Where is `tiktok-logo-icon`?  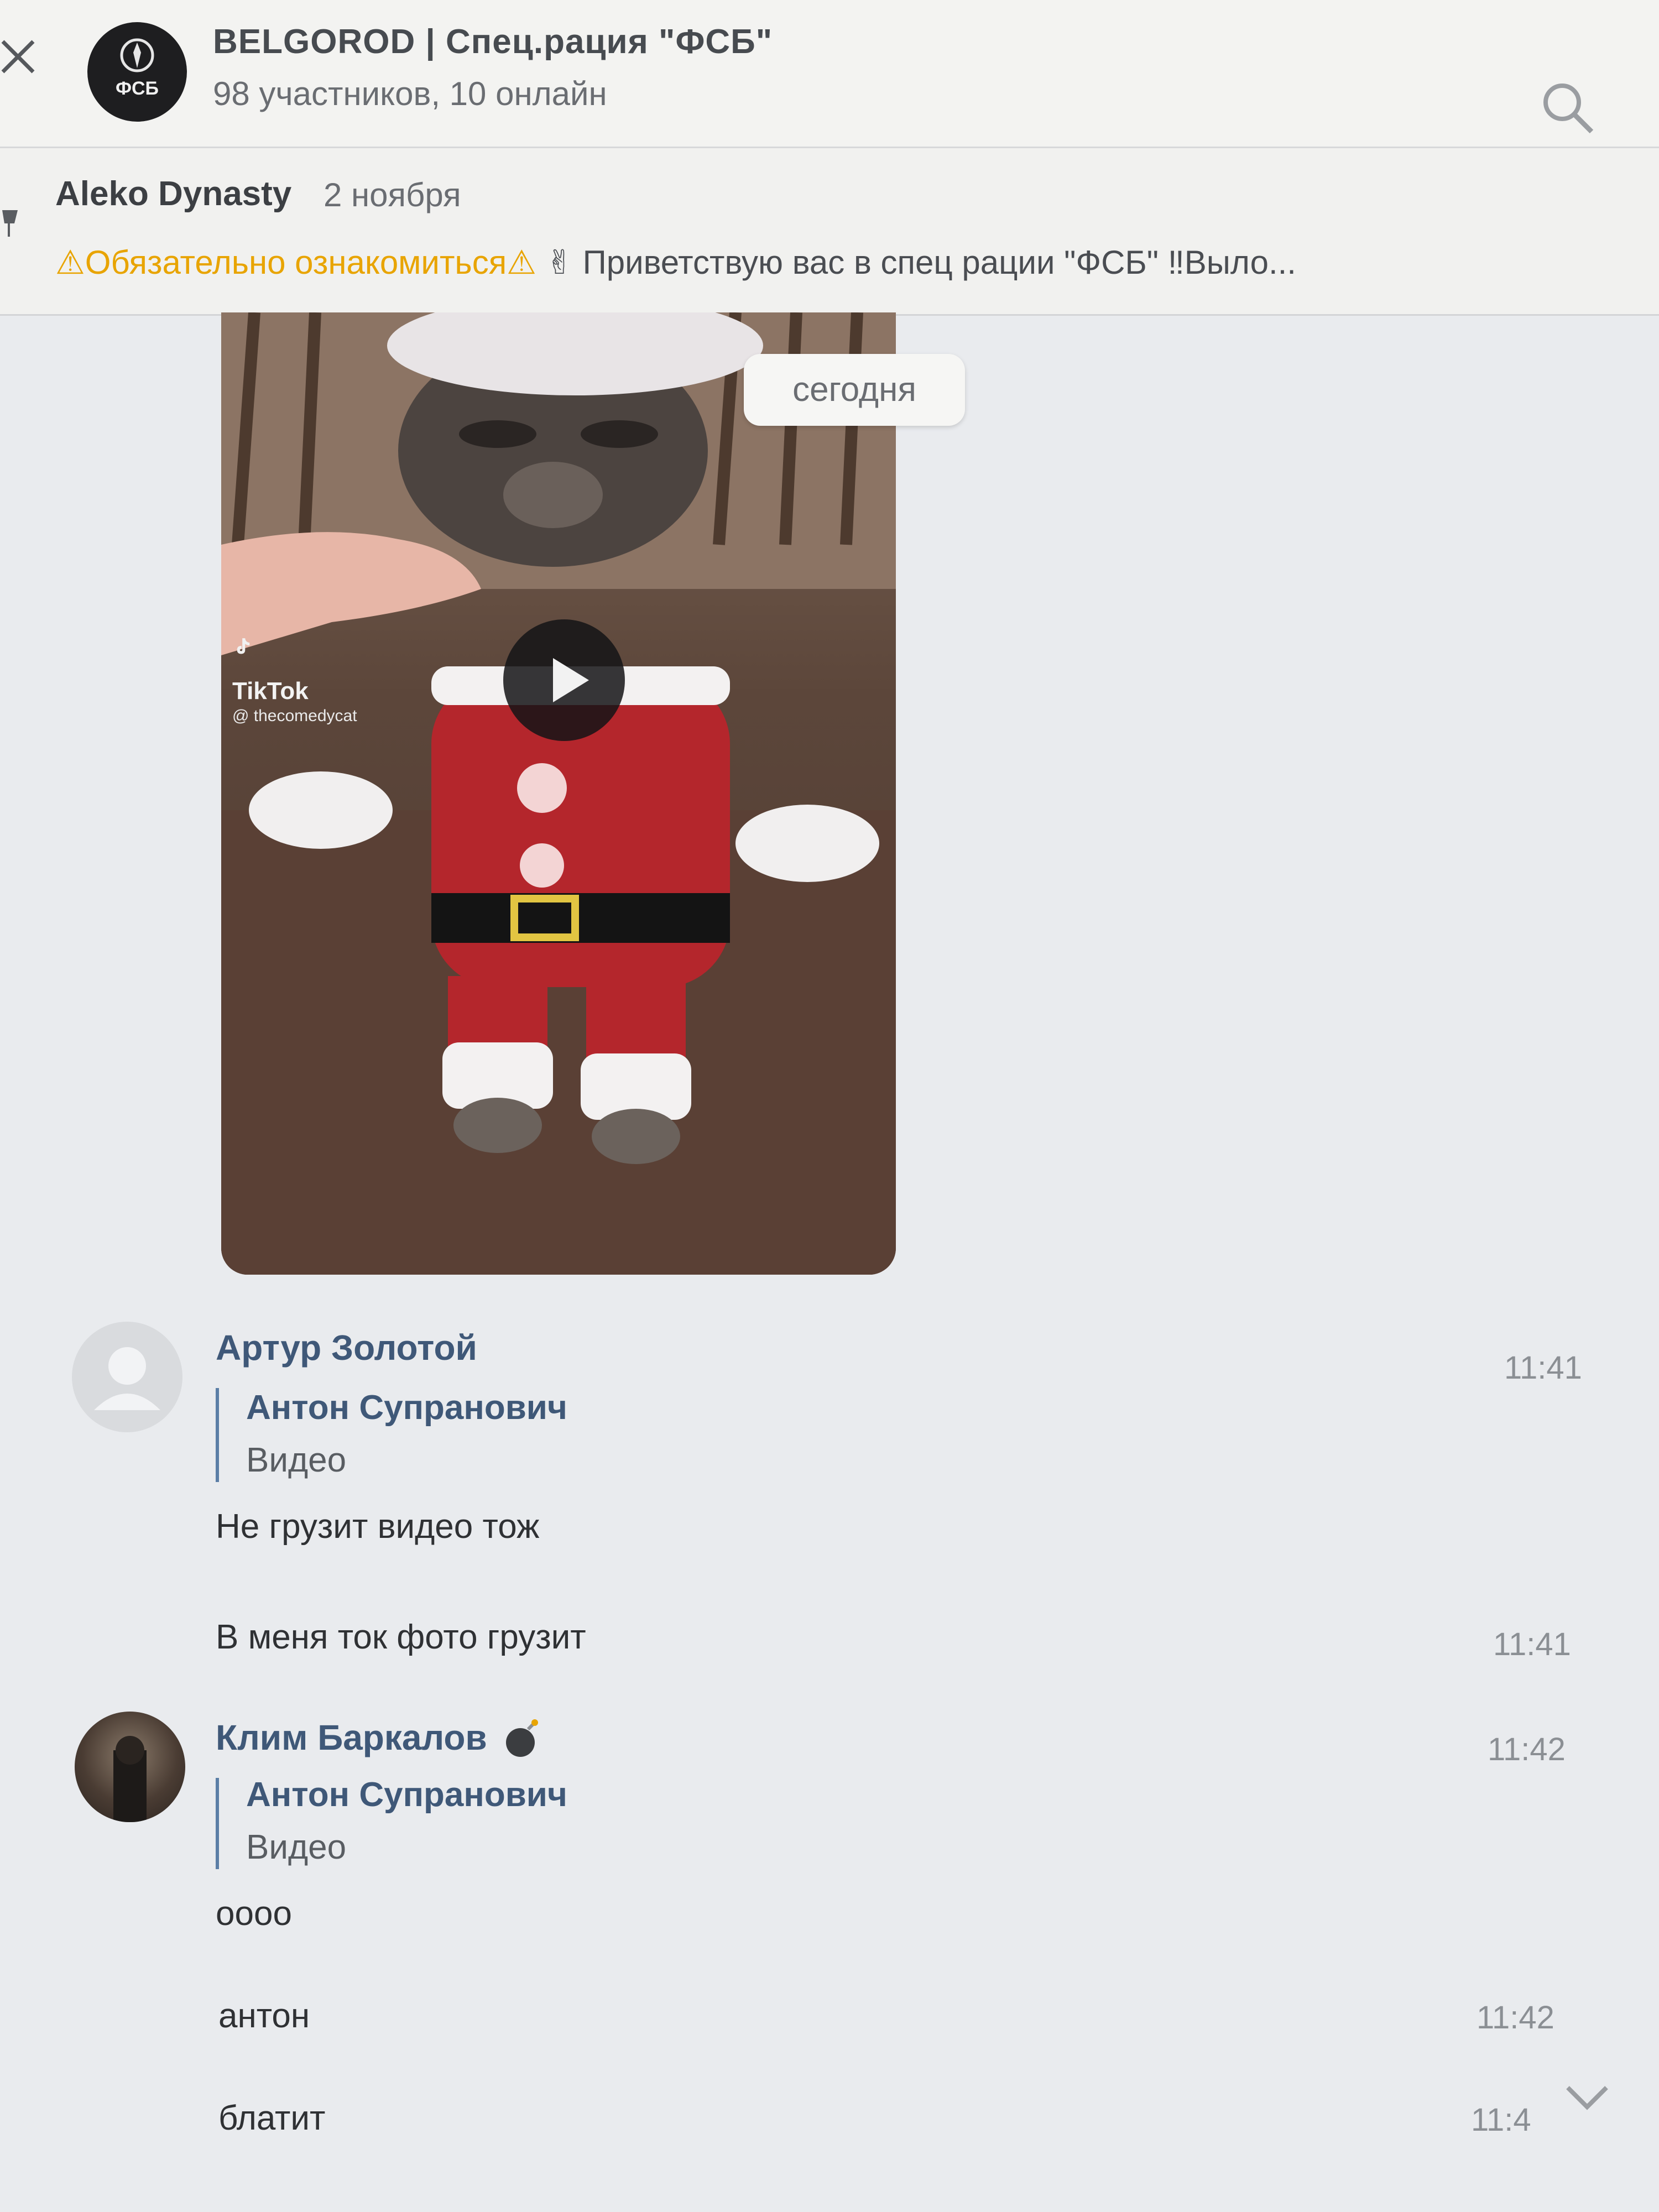
tiktok-logo-icon is located at coordinates (244, 646).